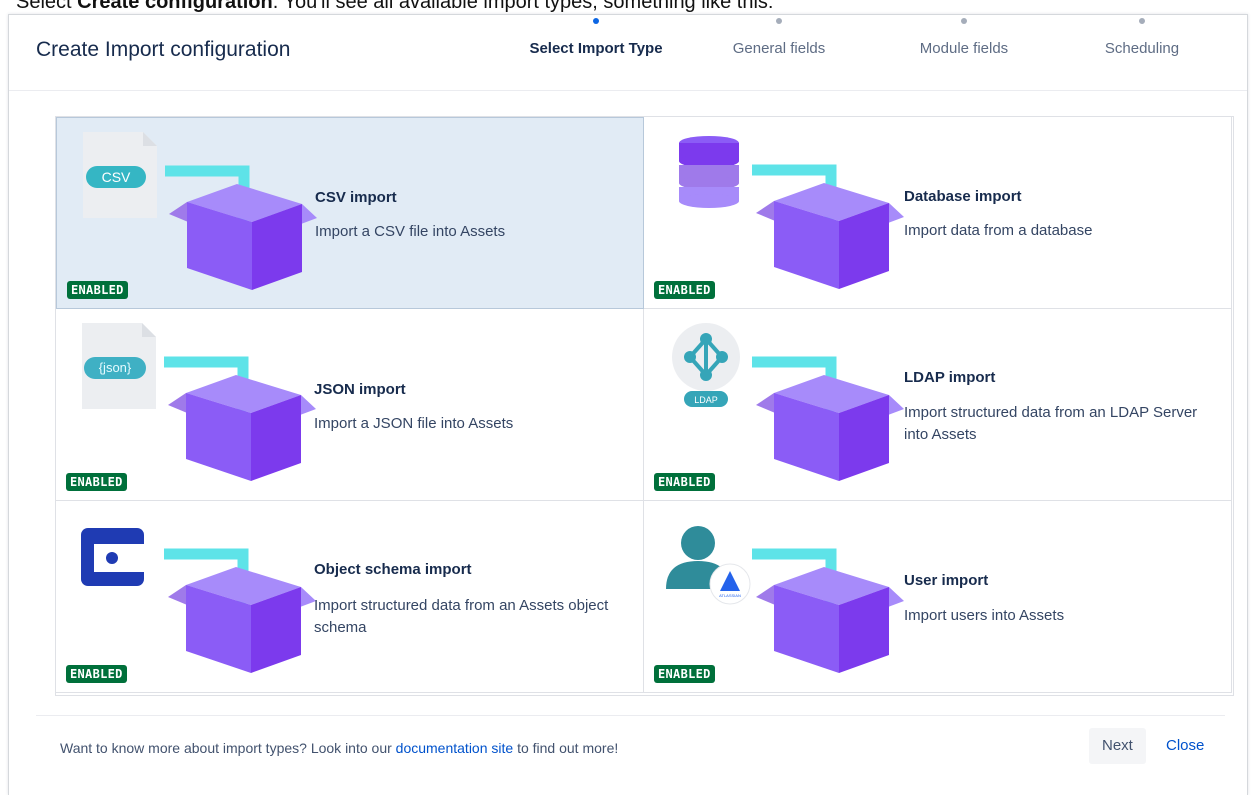 This screenshot has height=795, width=1257. Describe the element at coordinates (596, 48) in the screenshot. I see `step-label: Select Import Type` at that location.